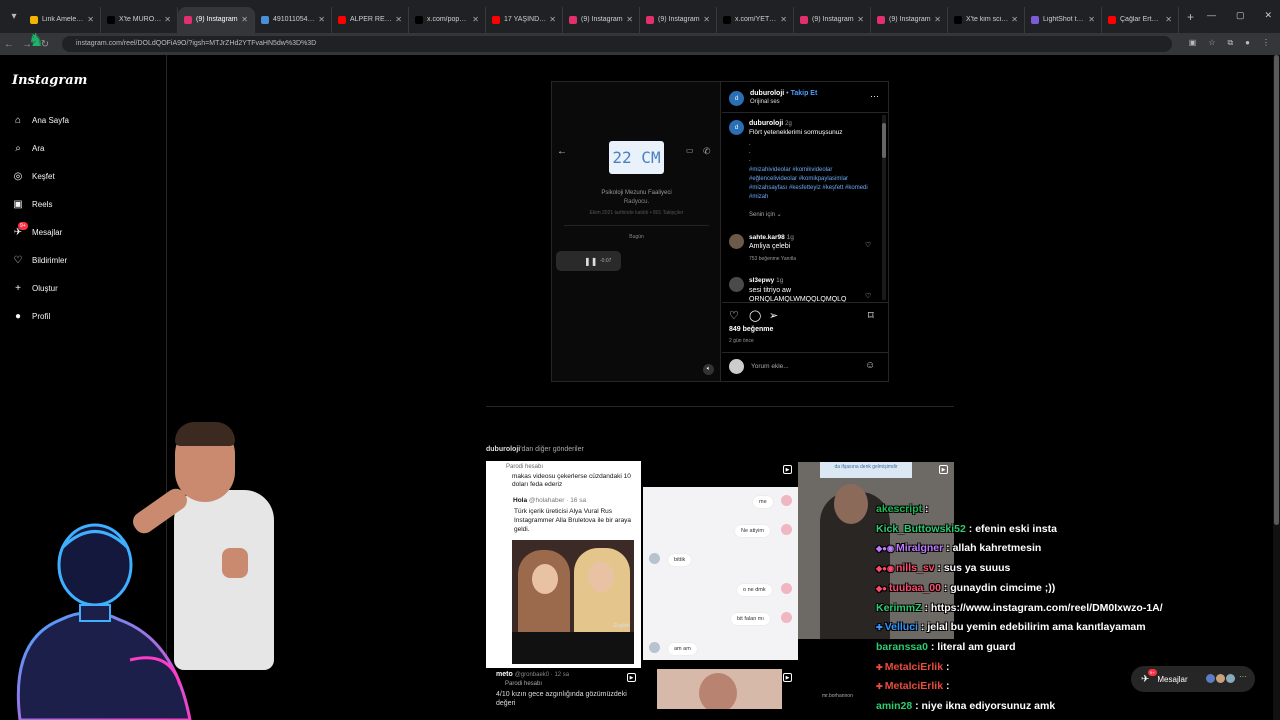 The height and width of the screenshot is (720, 1280). Describe the element at coordinates (761, 280) in the screenshot. I see `comment-username: sl3epwy` at that location.